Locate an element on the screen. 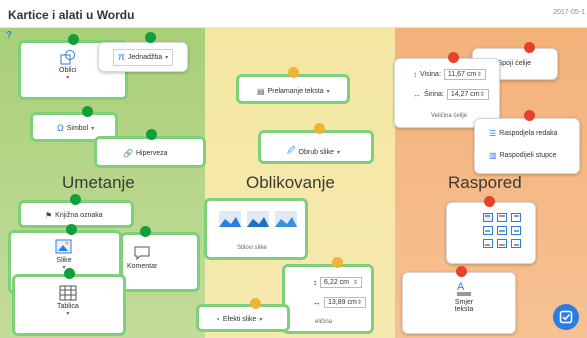 This screenshot has width=587, height=338. distribute-rows-icon: ☰ is located at coordinates (493, 133).